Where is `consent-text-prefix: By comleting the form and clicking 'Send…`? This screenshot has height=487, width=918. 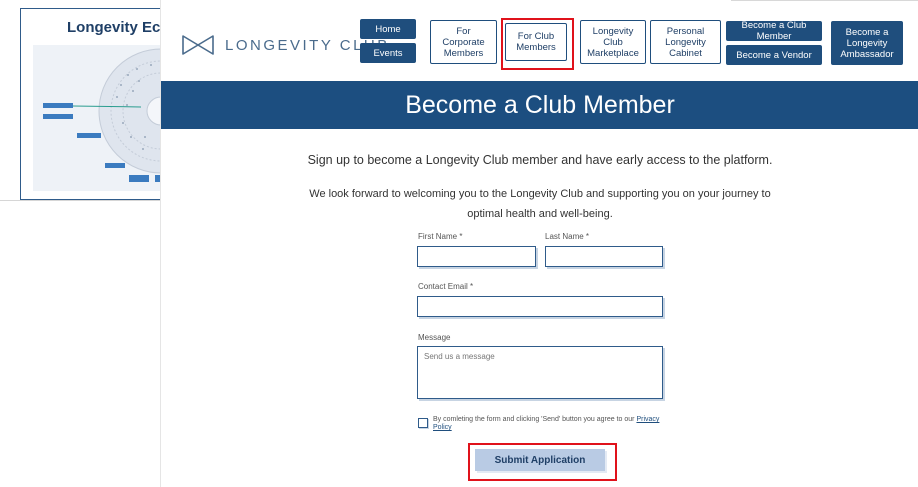
consent-text-prefix: By comleting the form and clicking 'Send… is located at coordinates (535, 419).